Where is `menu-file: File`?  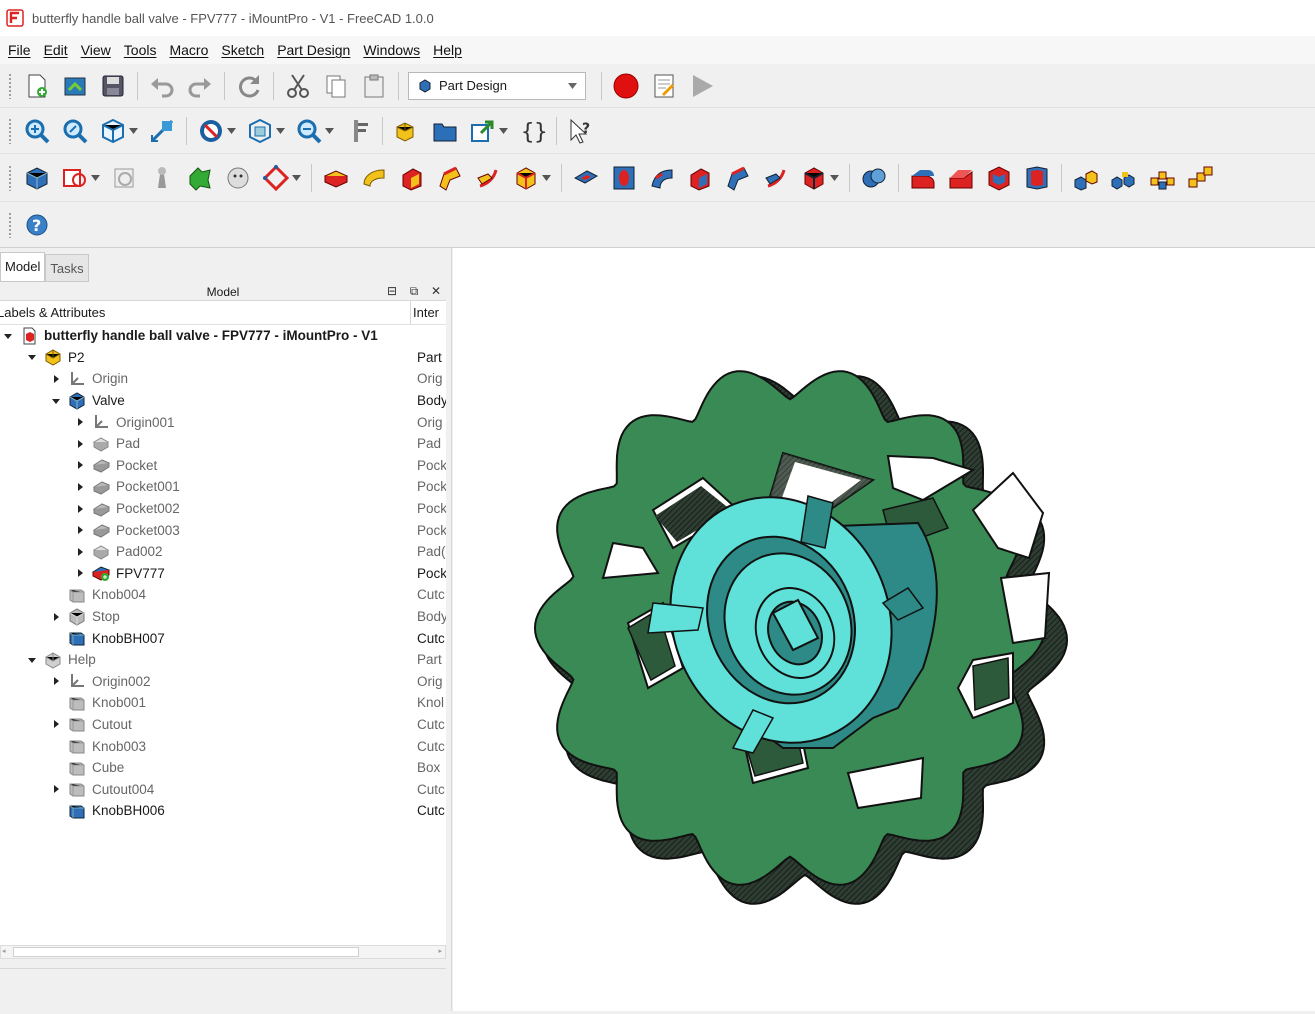
menu-file: File is located at coordinates (22, 50).